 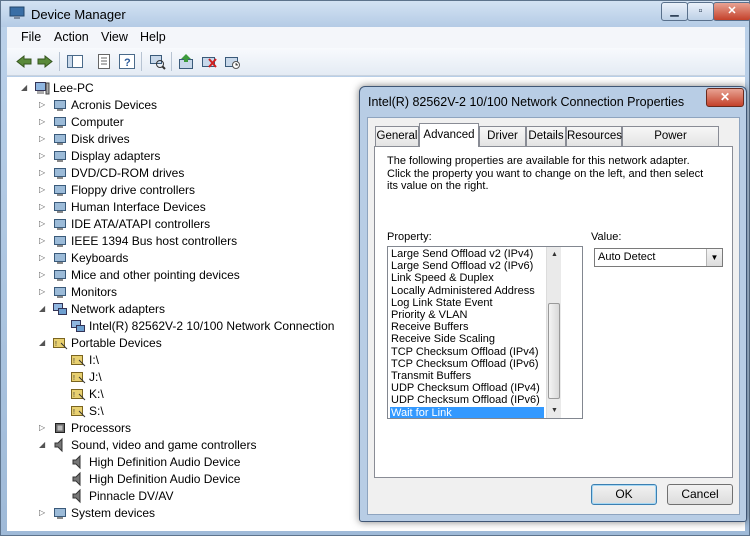 What do you see at coordinates (376, 37) in the screenshot?
I see `menu-bar: File Action View Help` at bounding box center [376, 37].